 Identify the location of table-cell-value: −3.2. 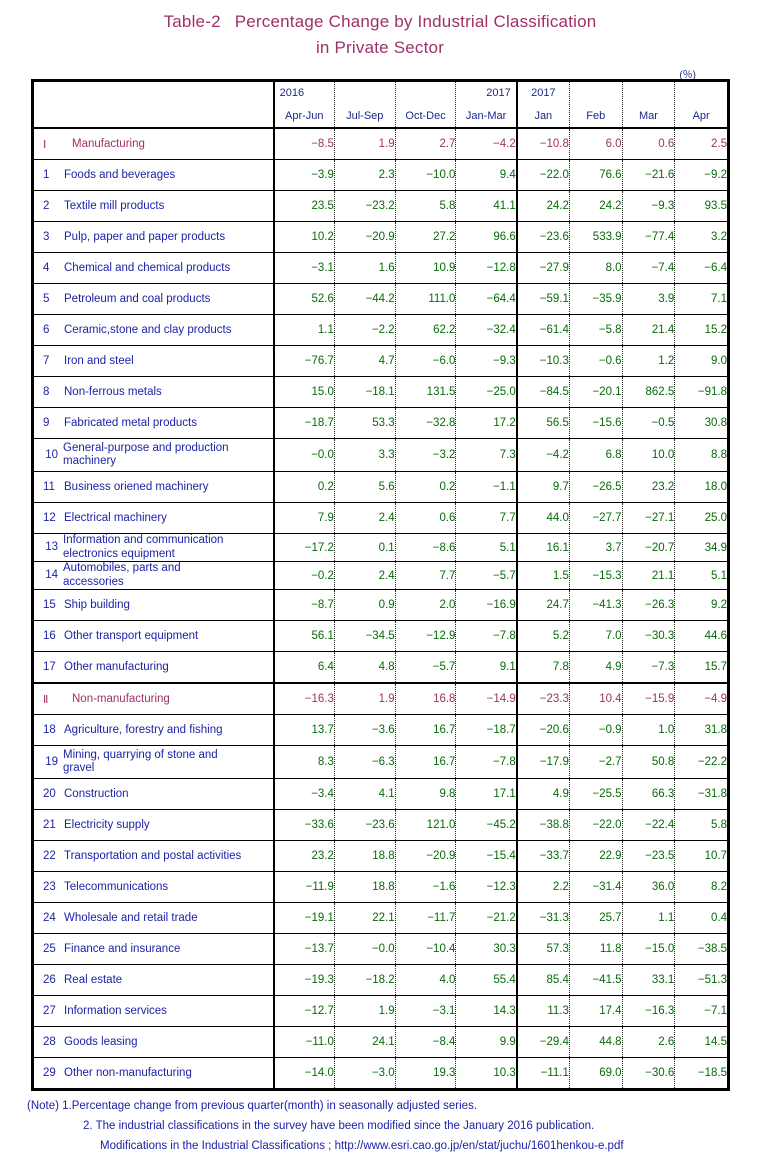
(426, 455).